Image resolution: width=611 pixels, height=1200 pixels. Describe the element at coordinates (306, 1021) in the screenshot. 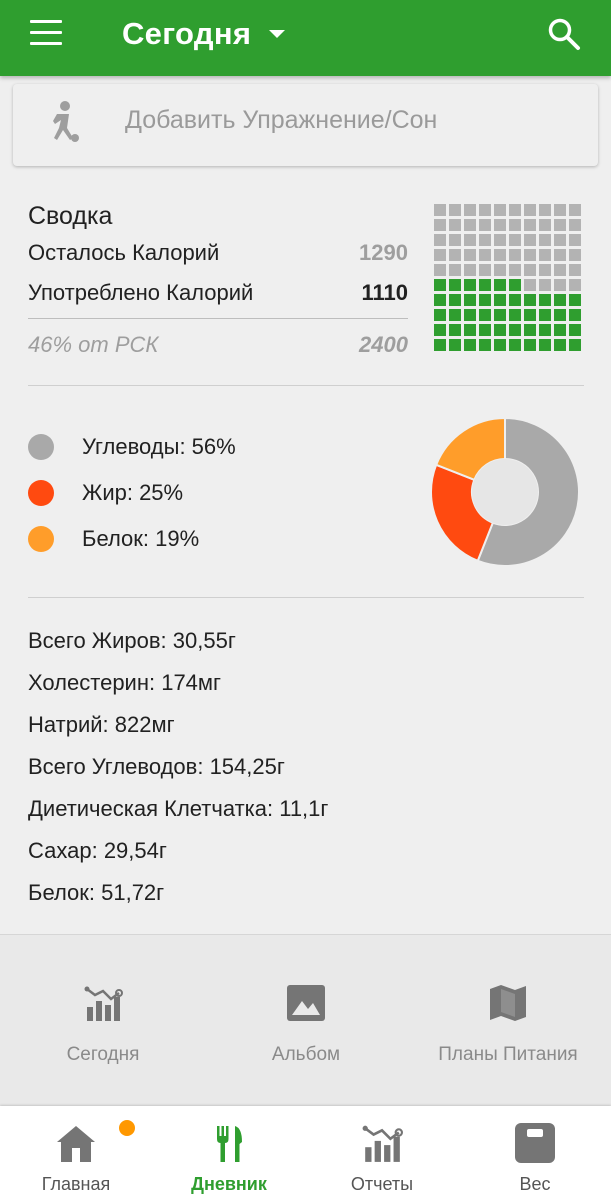

I see `quick-action-album: Альбом` at that location.